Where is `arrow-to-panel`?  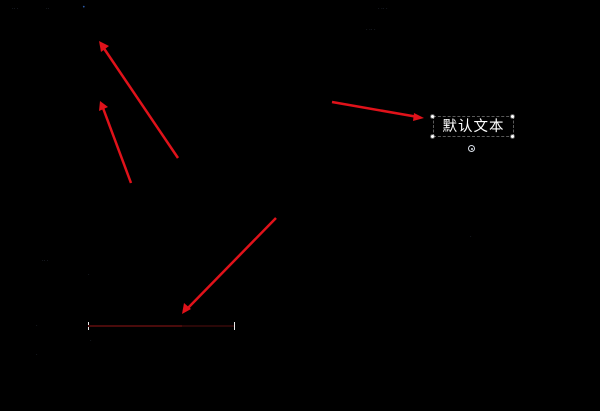
arrow-to-panel is located at coordinates (116, 142).